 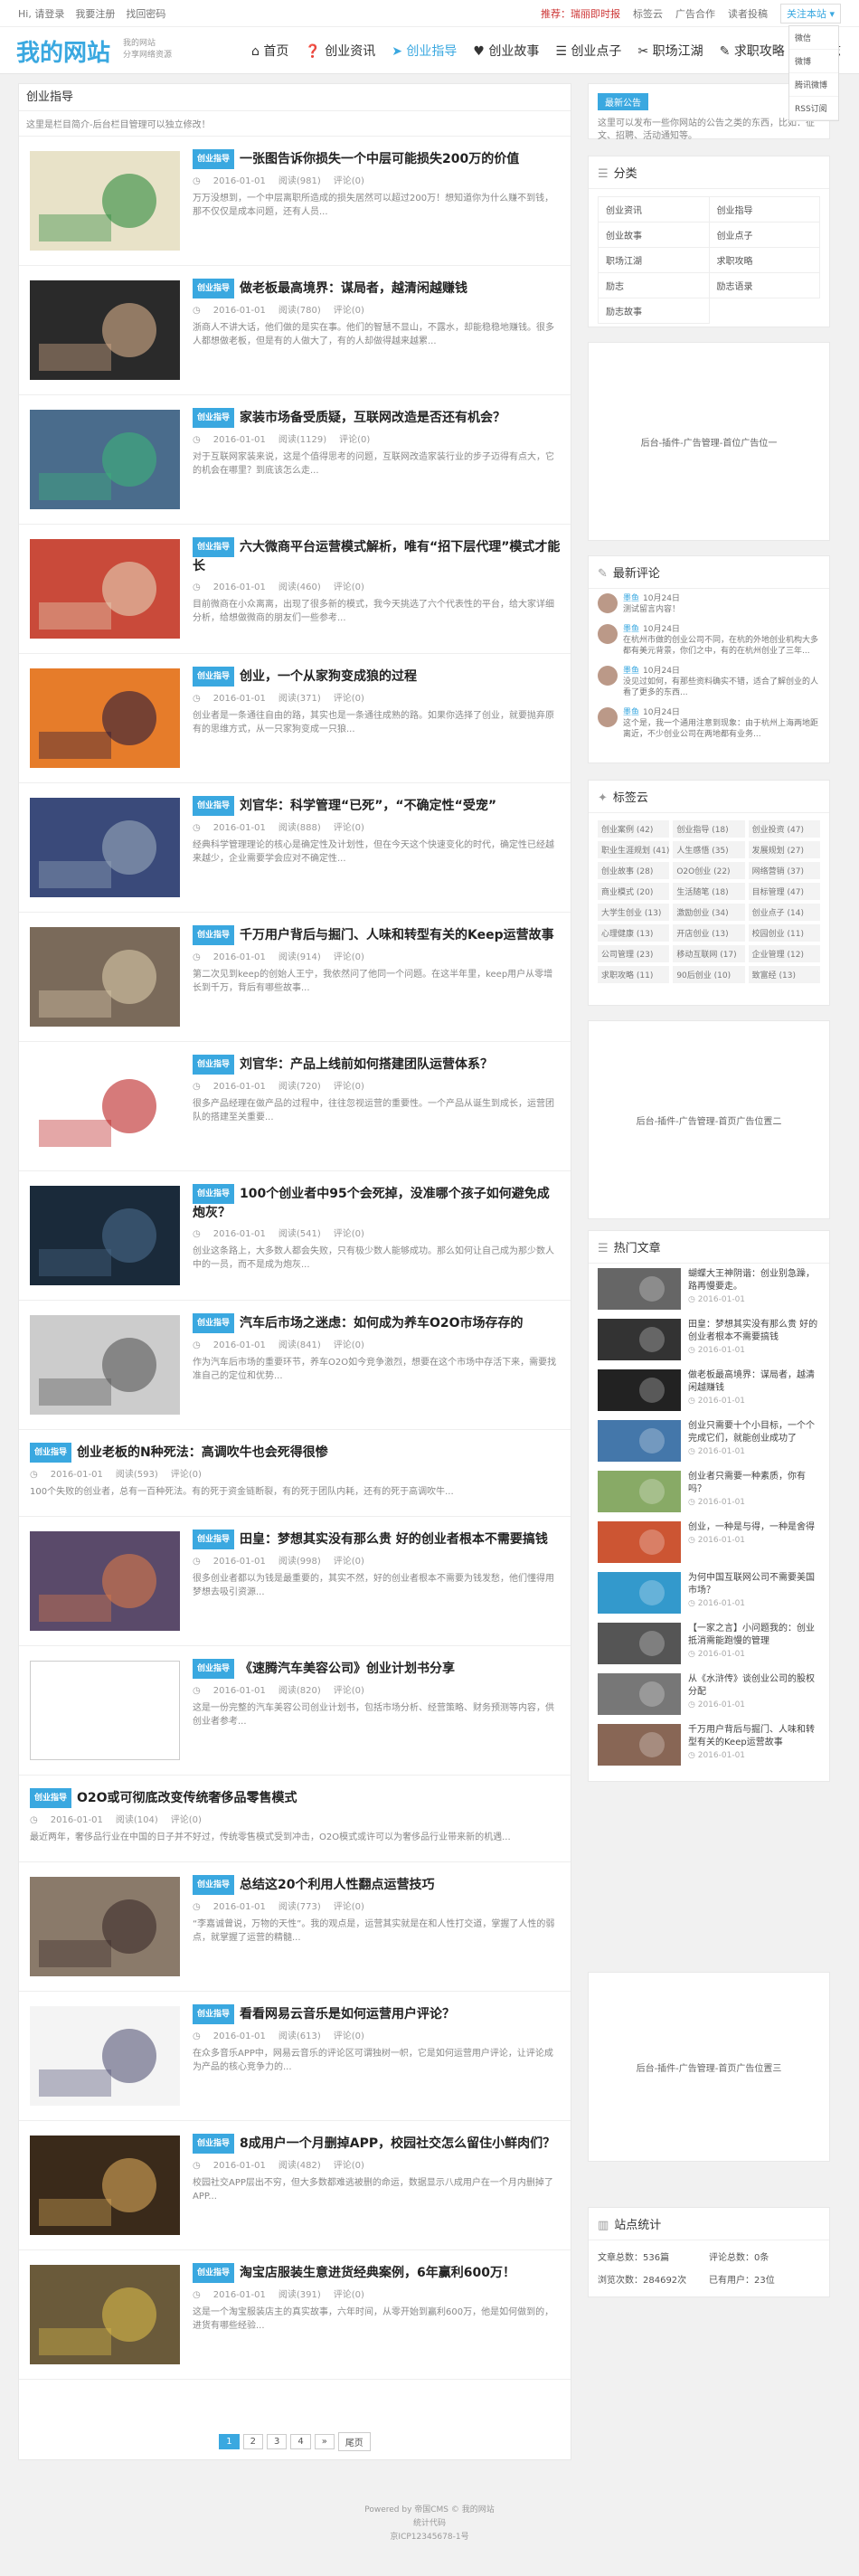 I want to click on ad-cooperation-link: 广告合作, so click(x=695, y=14).